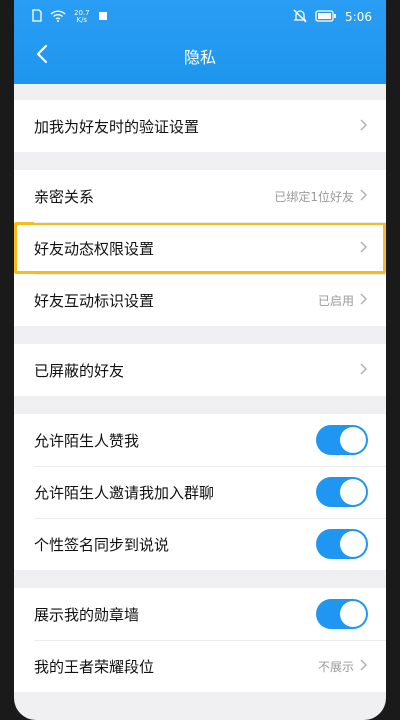 This screenshot has width=400, height=720. What do you see at coordinates (37, 17) in the screenshot?
I see `sim-icon` at bounding box center [37, 17].